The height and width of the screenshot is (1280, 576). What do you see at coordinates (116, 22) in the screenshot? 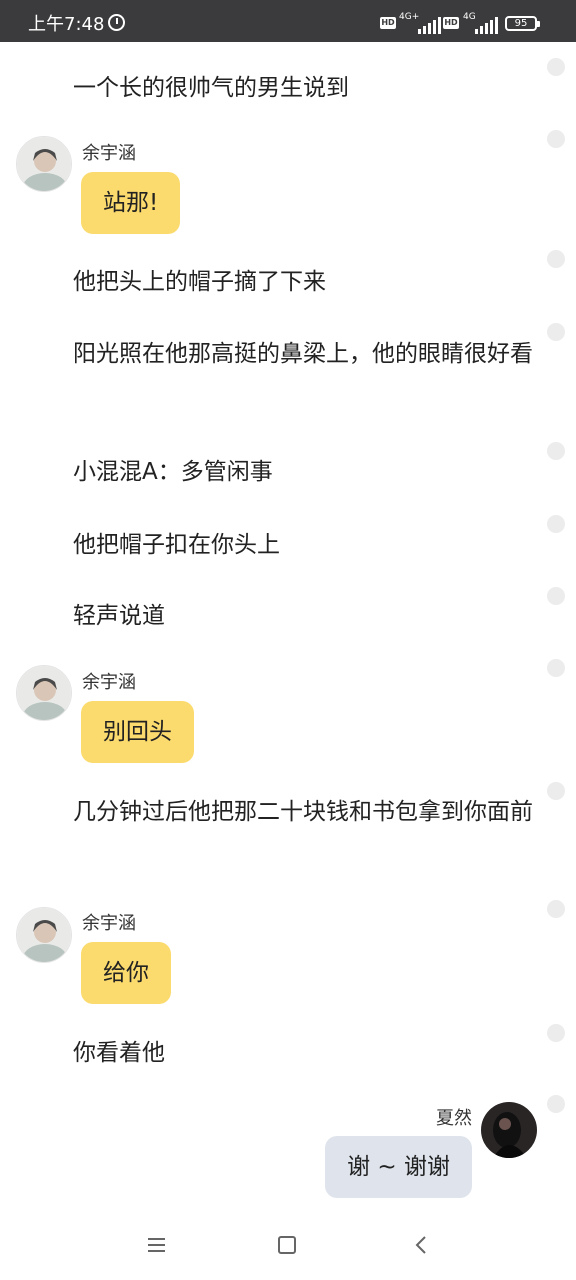
I see `alarm-clock-icon` at bounding box center [116, 22].